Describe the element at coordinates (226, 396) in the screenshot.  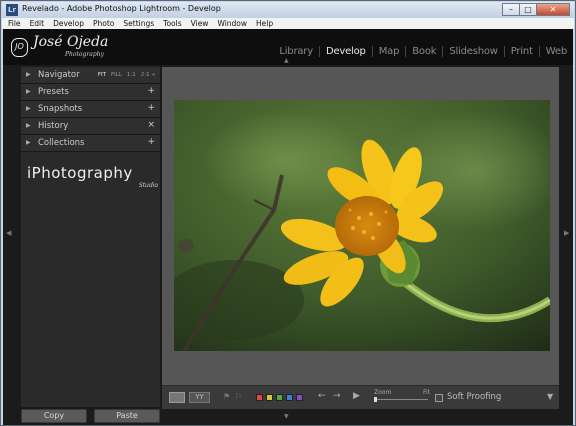
I see `flag-pick-icon: ⚑` at that location.